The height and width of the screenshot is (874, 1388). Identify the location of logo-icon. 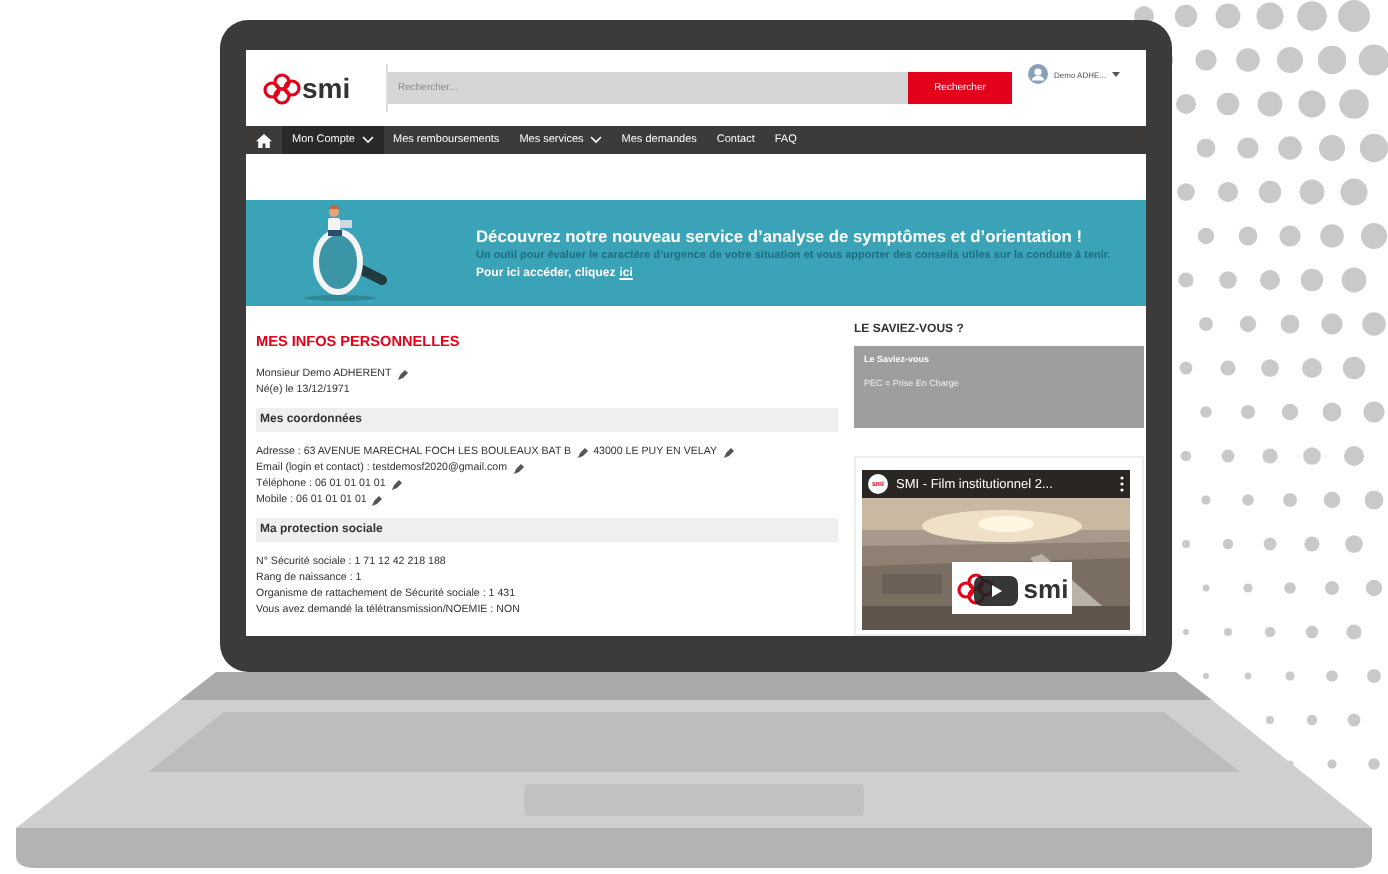
(282, 88).